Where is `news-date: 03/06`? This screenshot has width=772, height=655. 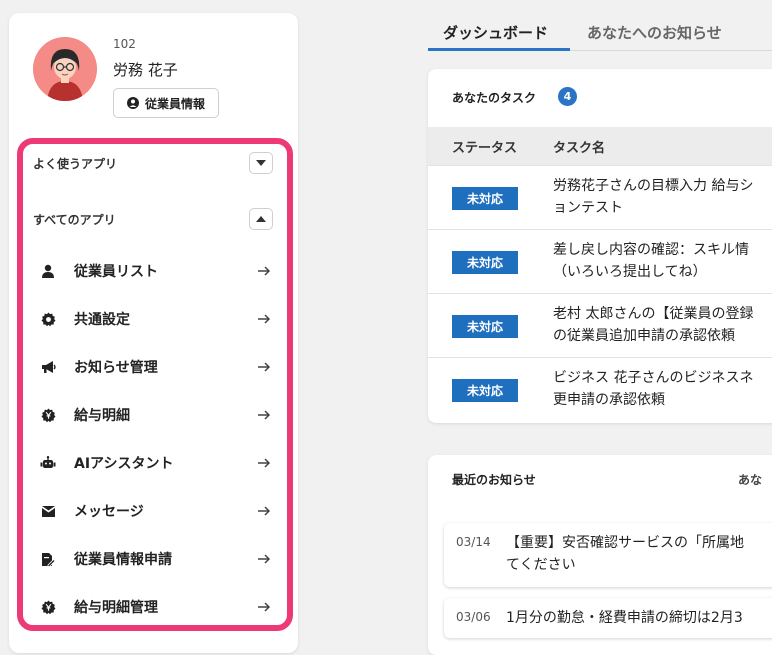 news-date: 03/06 is located at coordinates (473, 617).